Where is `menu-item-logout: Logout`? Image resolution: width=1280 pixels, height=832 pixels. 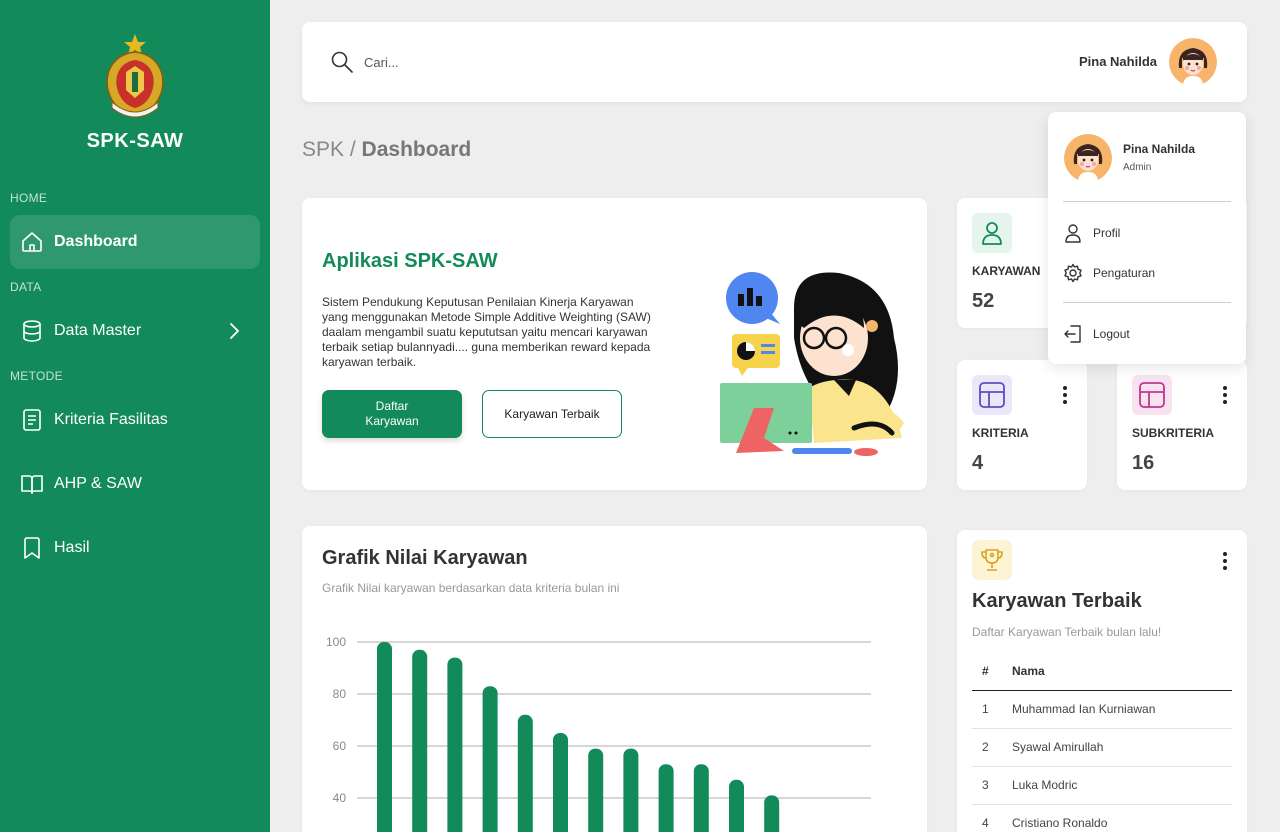 menu-item-logout: Logout is located at coordinates (1148, 334).